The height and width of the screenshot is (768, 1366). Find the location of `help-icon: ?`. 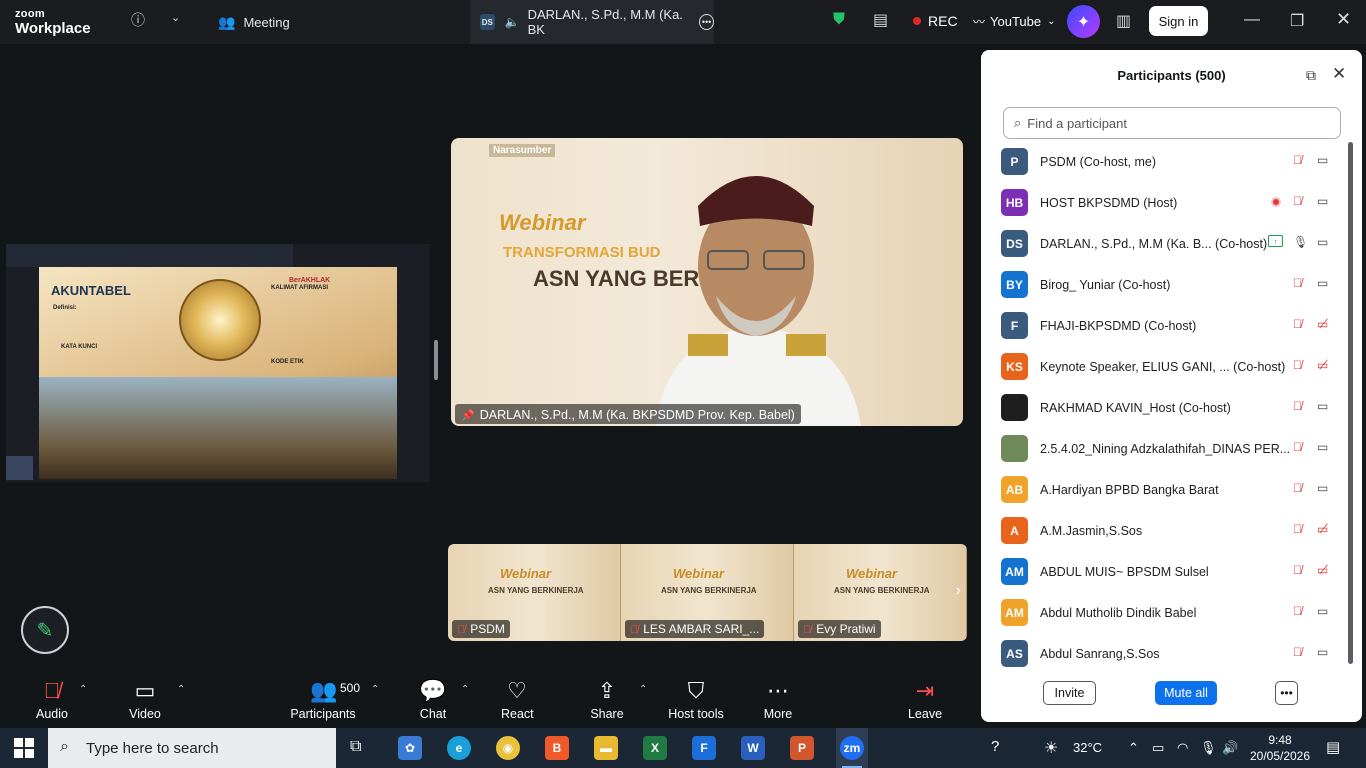

help-icon: ? is located at coordinates (995, 746).